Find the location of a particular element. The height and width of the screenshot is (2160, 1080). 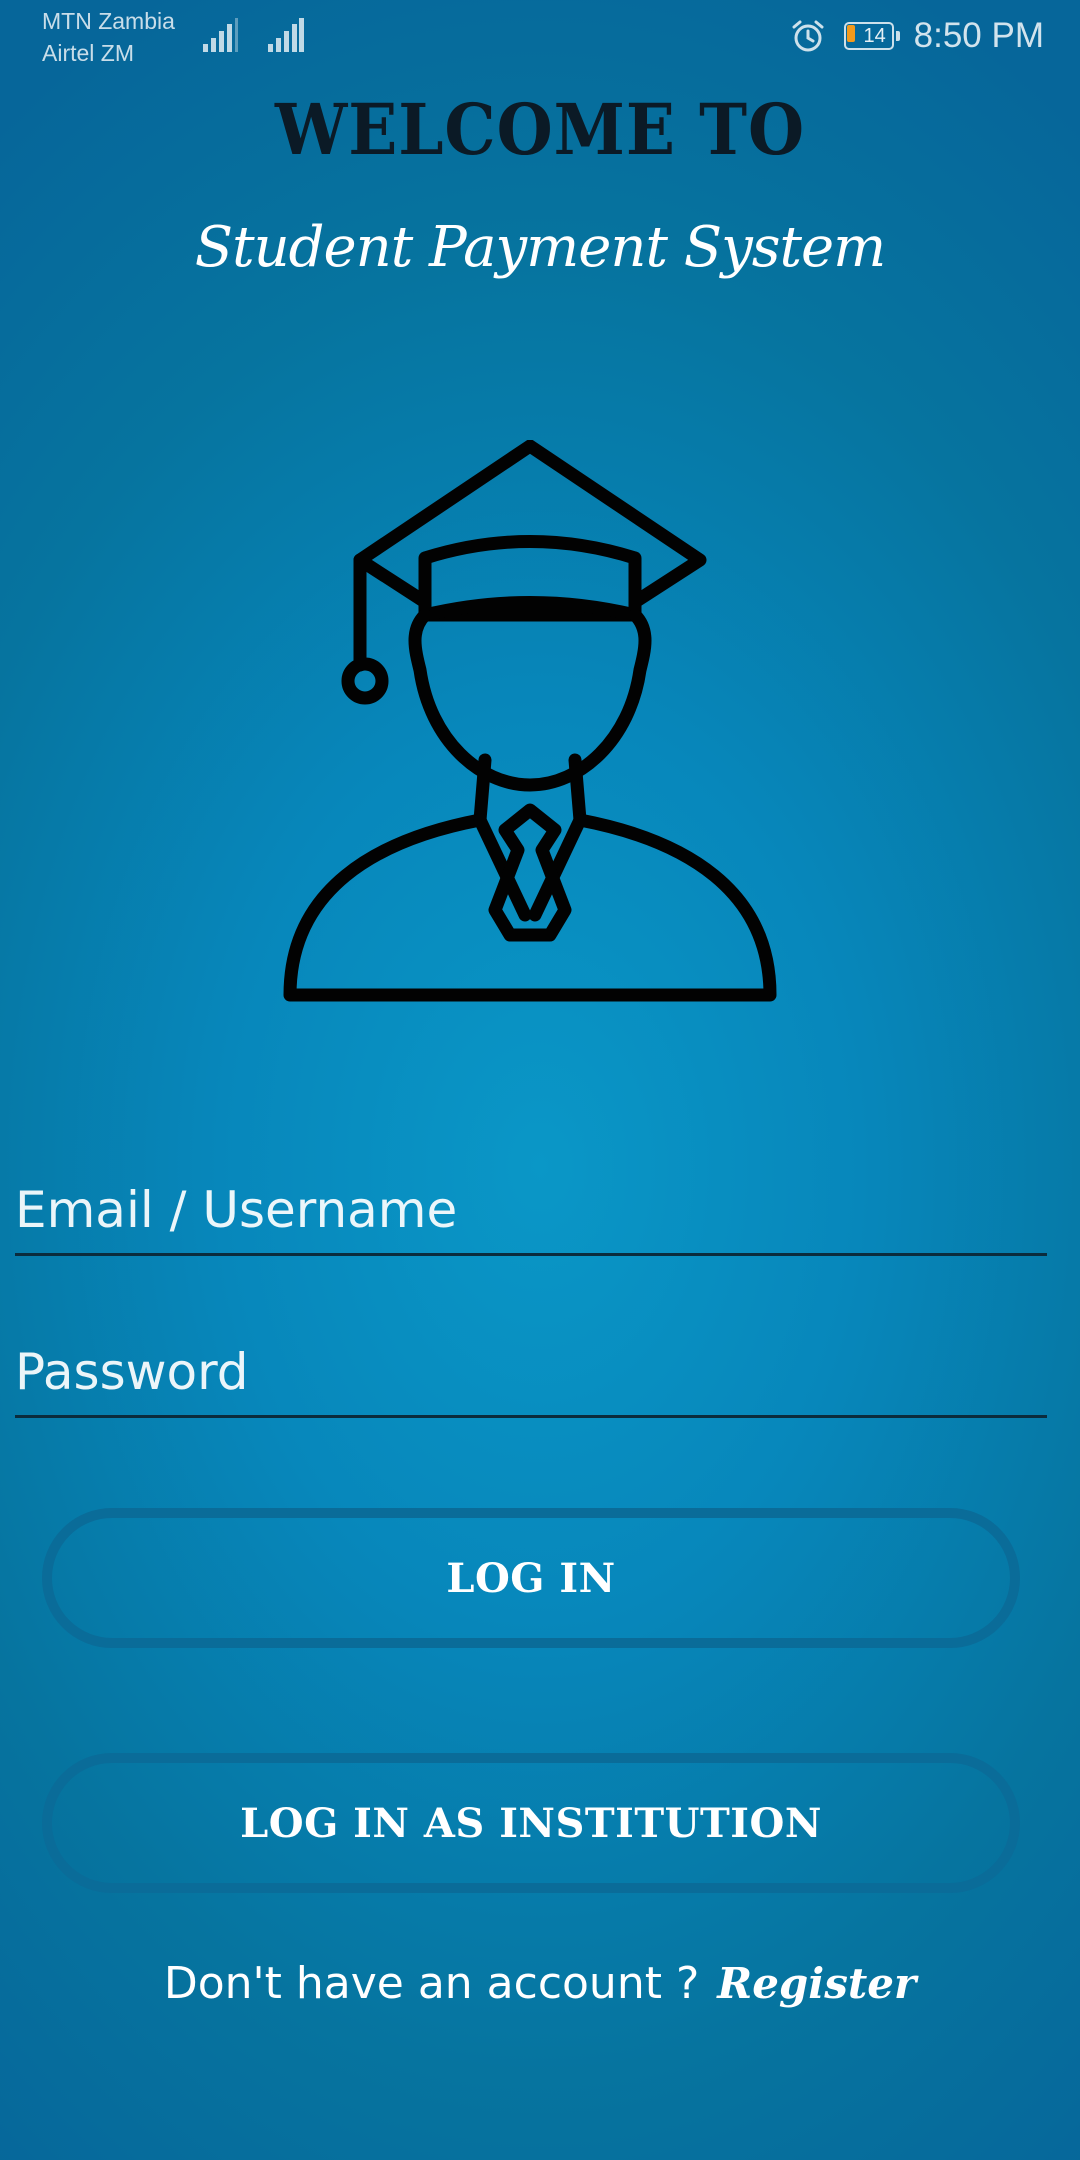

password-field is located at coordinates (531, 1368).